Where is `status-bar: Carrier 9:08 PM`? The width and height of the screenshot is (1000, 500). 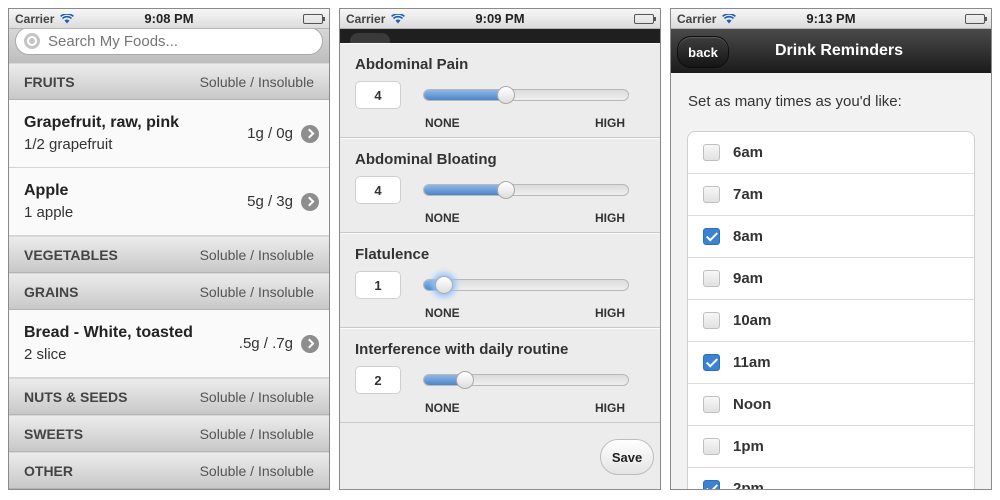 status-bar: Carrier 9:08 PM is located at coordinates (169, 19).